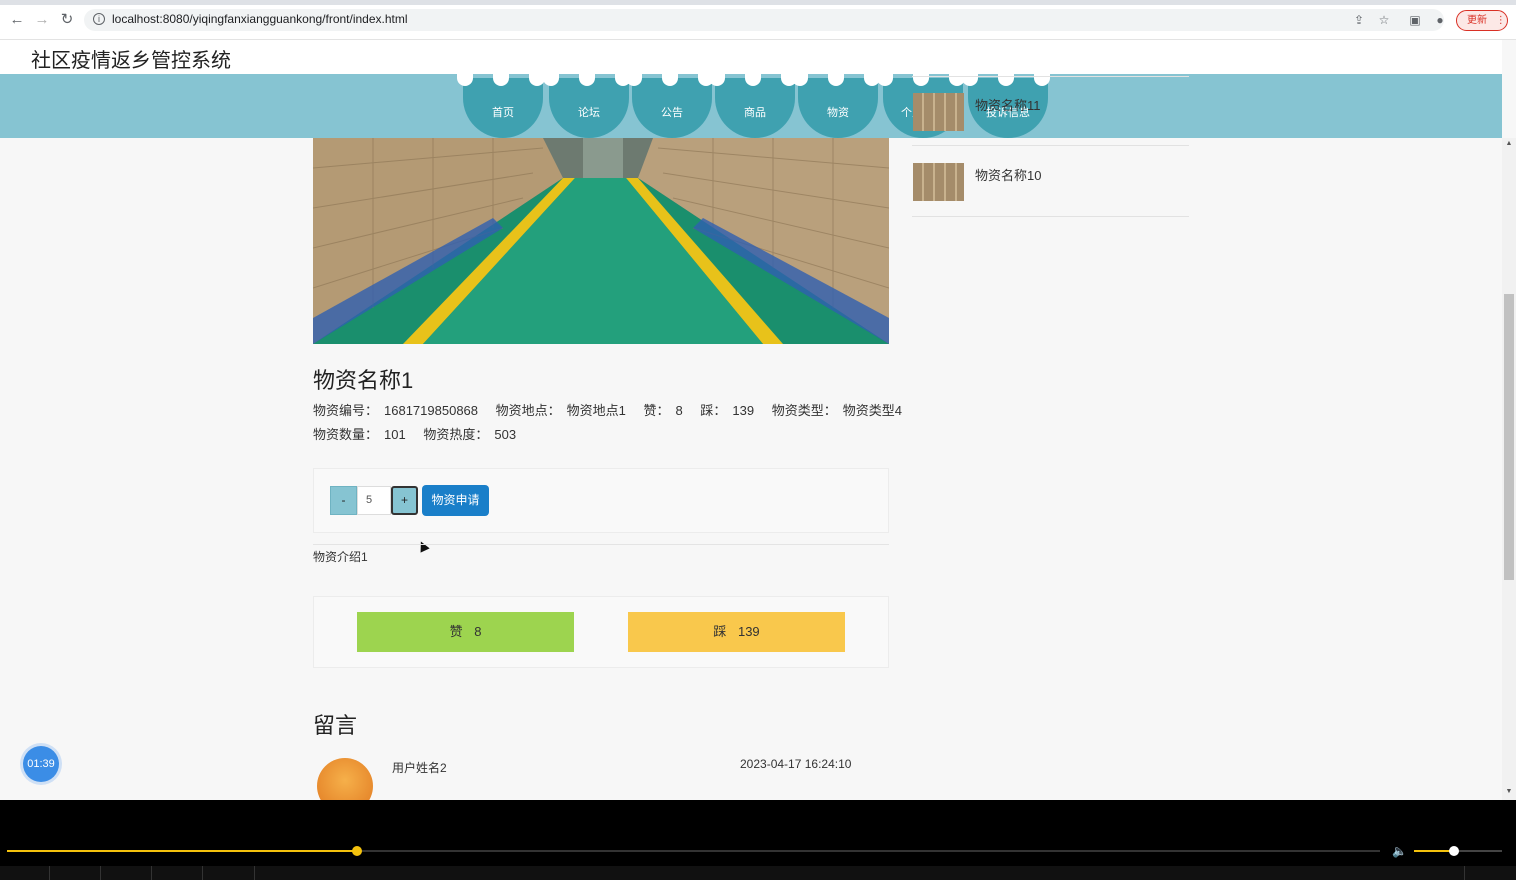  I want to click on location-value: 物资地点1, so click(596, 410).